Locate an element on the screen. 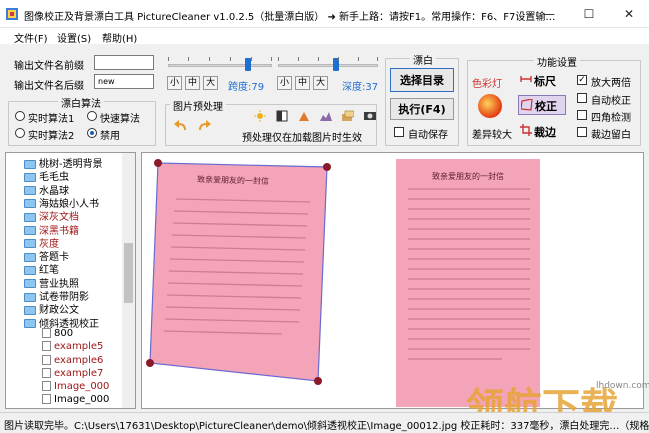 The width and height of the screenshot is (649, 433). span-large-button: 大 is located at coordinates (210, 83).